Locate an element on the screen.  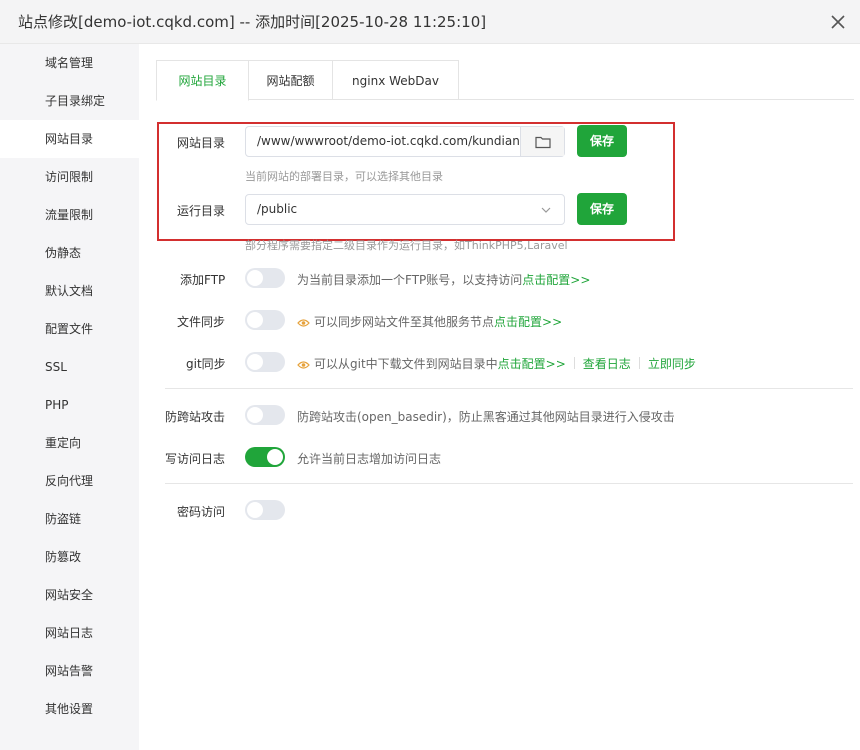
sidebar-item-default-doc: 默认文档 is located at coordinates (69, 291).